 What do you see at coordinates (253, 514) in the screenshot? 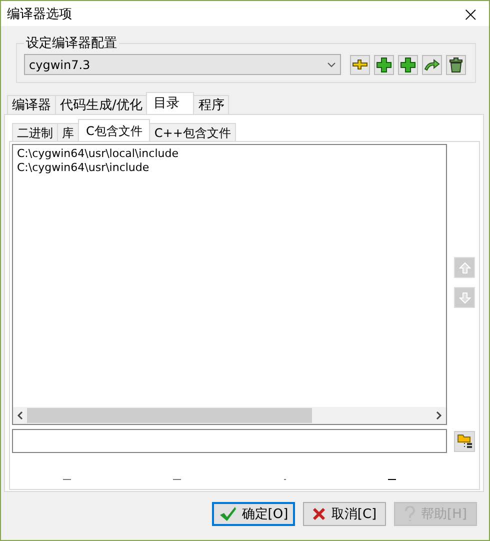
I see `dialog-button: 确定[O]` at bounding box center [253, 514].